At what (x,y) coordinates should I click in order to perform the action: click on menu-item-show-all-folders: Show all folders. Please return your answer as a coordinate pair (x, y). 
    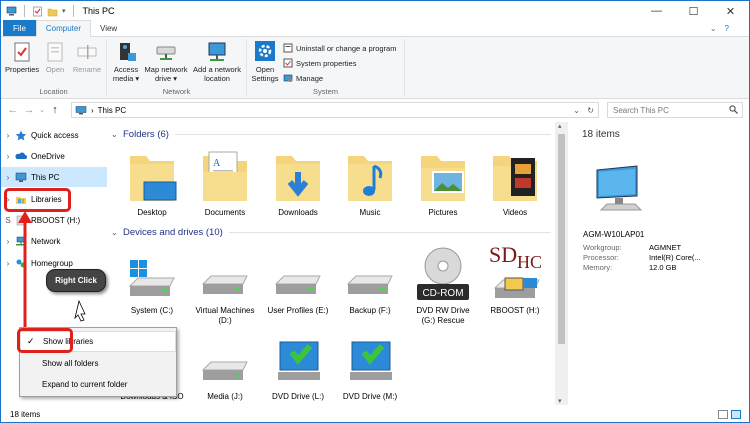
    Looking at the image, I should click on (98, 363).